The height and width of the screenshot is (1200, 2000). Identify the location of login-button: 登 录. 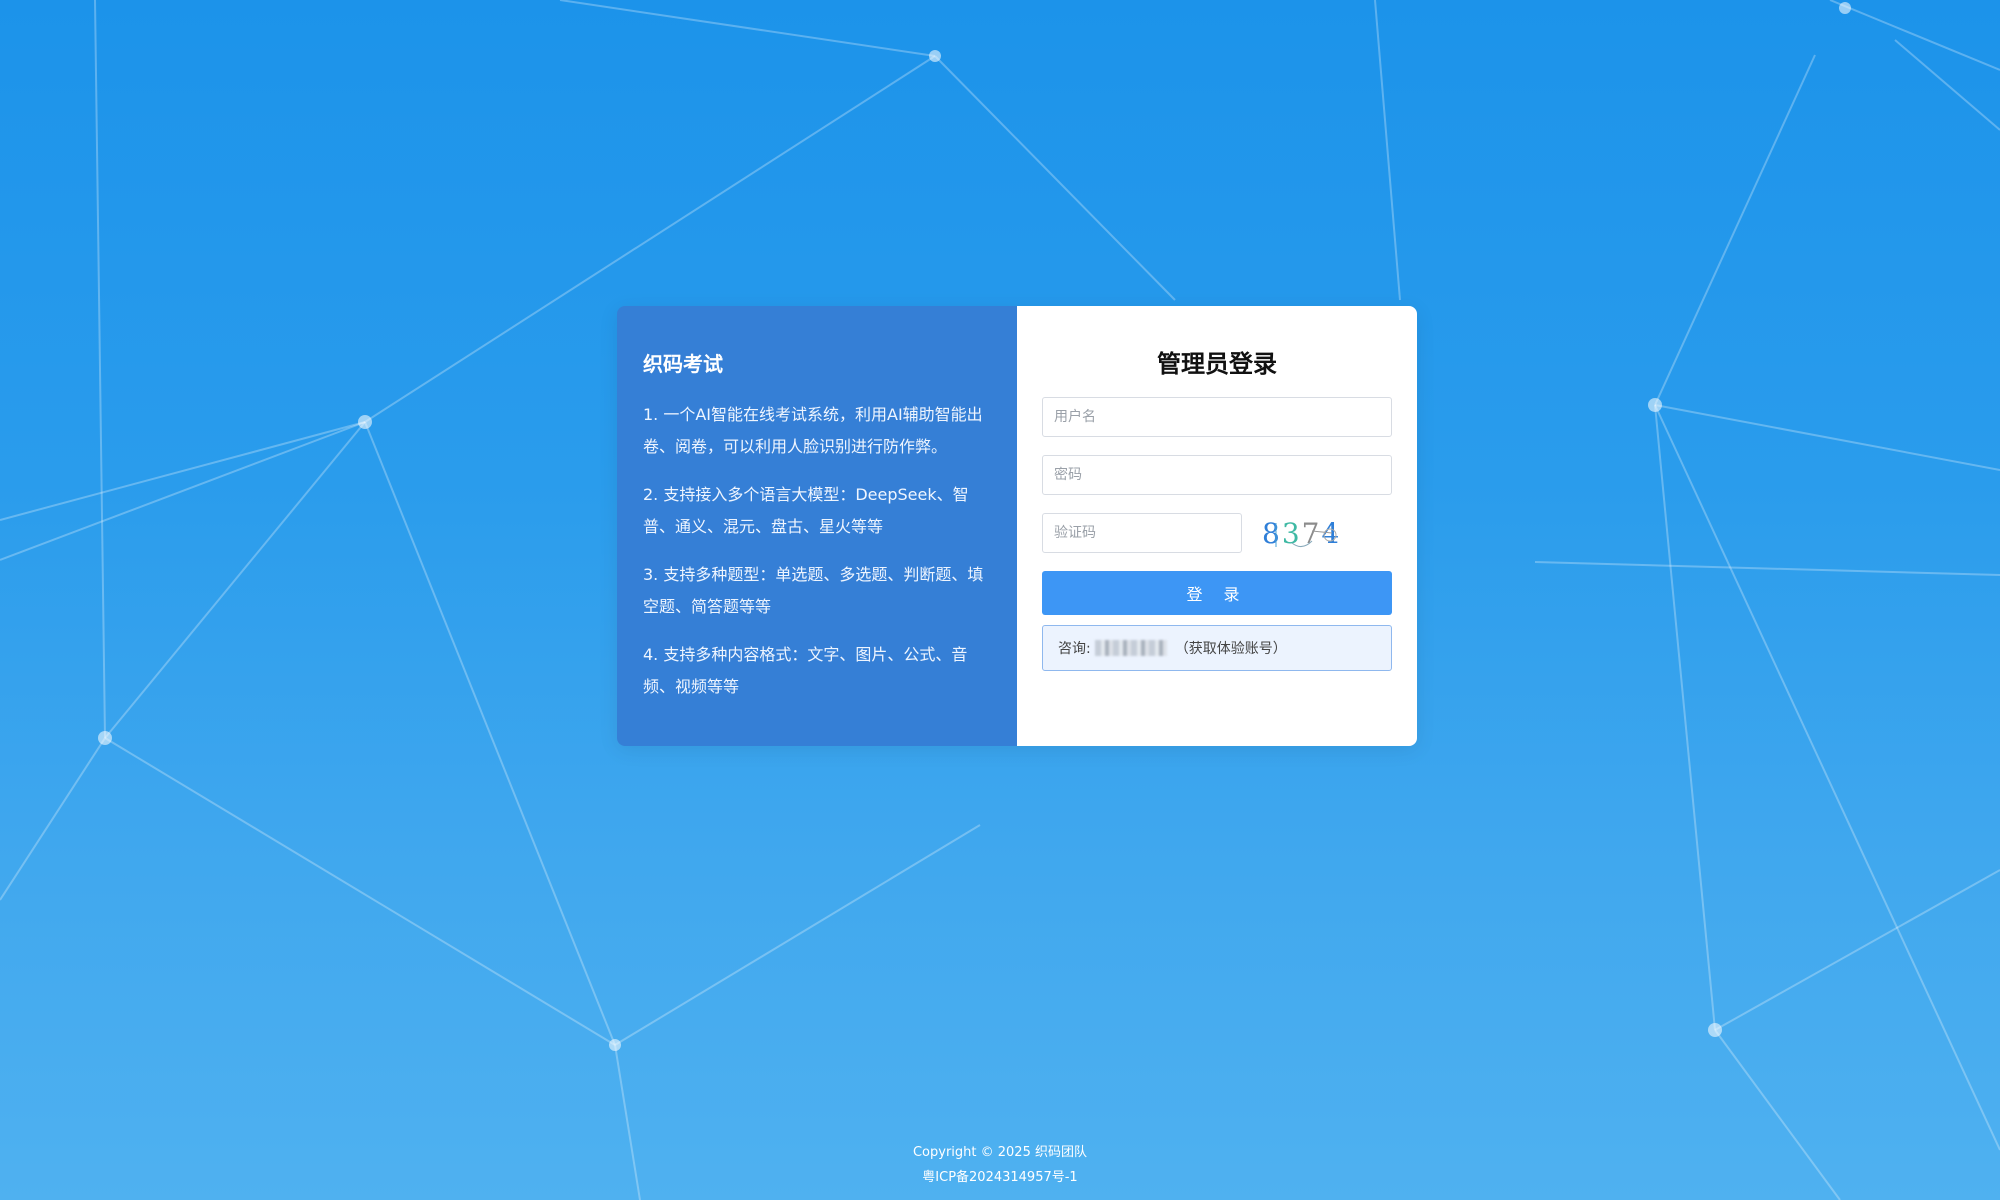
(1217, 593).